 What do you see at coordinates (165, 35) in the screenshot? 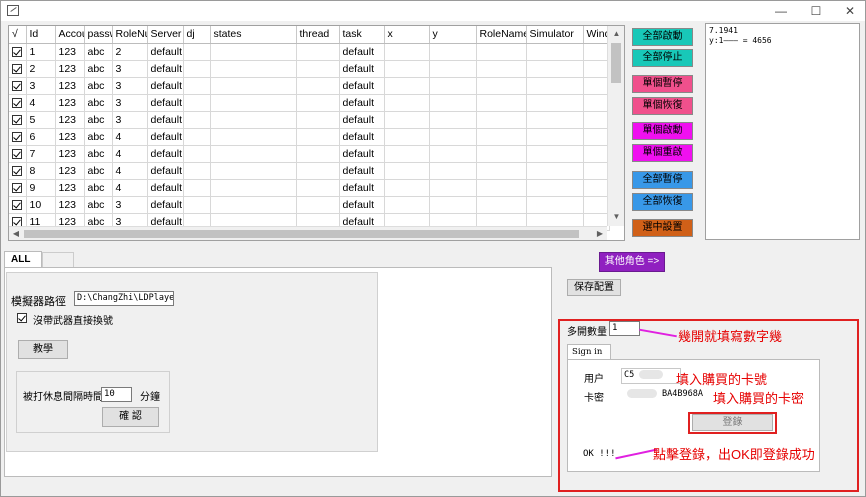
I see `column-header: Server` at bounding box center [165, 35].